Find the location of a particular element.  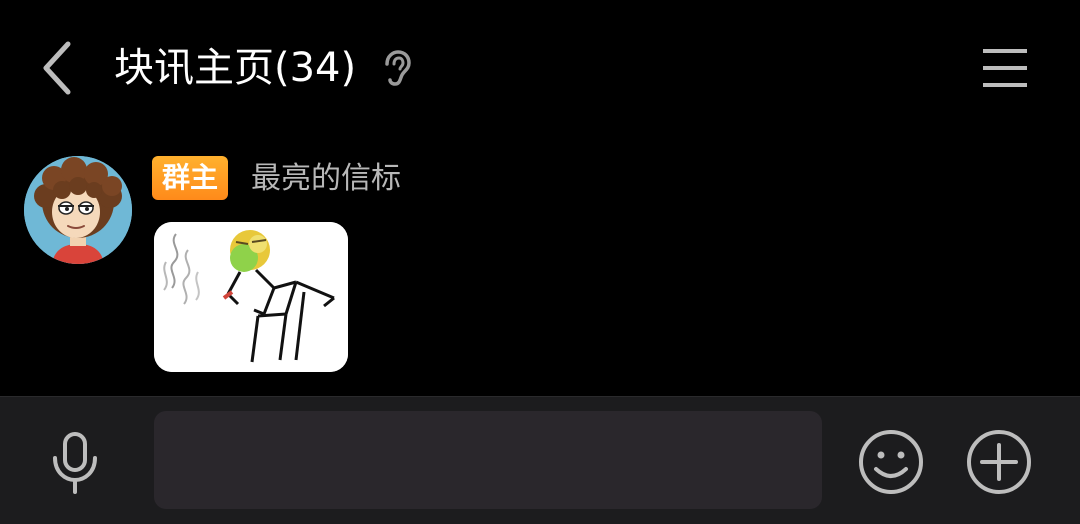

chevron-left-icon is located at coordinates (57, 68).